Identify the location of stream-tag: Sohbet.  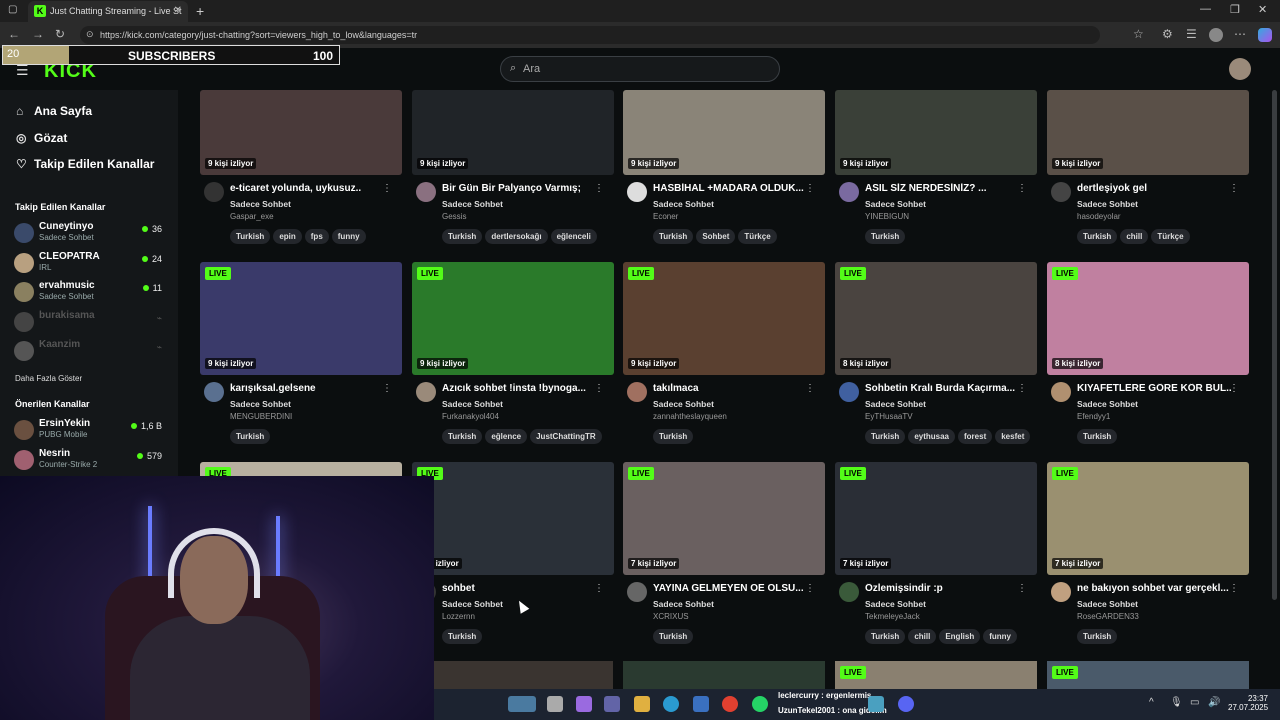
(716, 236).